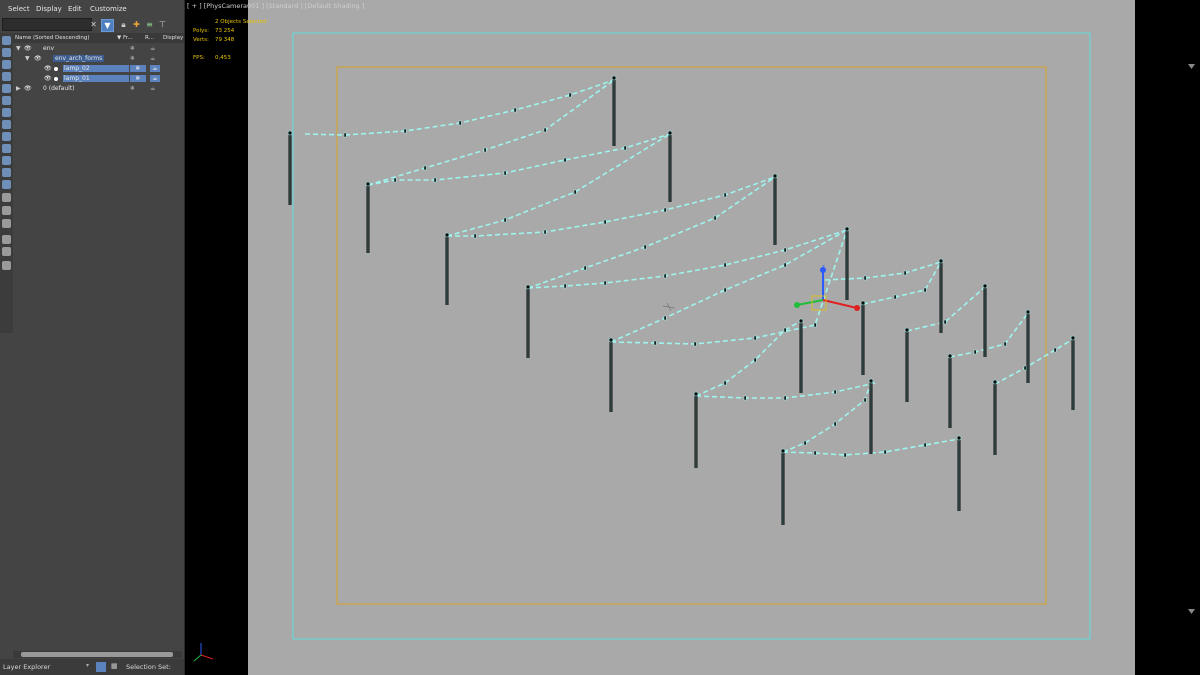 This screenshot has width=1200, height=675. I want to click on column-name: Name (Sorted Descending), so click(52, 38).